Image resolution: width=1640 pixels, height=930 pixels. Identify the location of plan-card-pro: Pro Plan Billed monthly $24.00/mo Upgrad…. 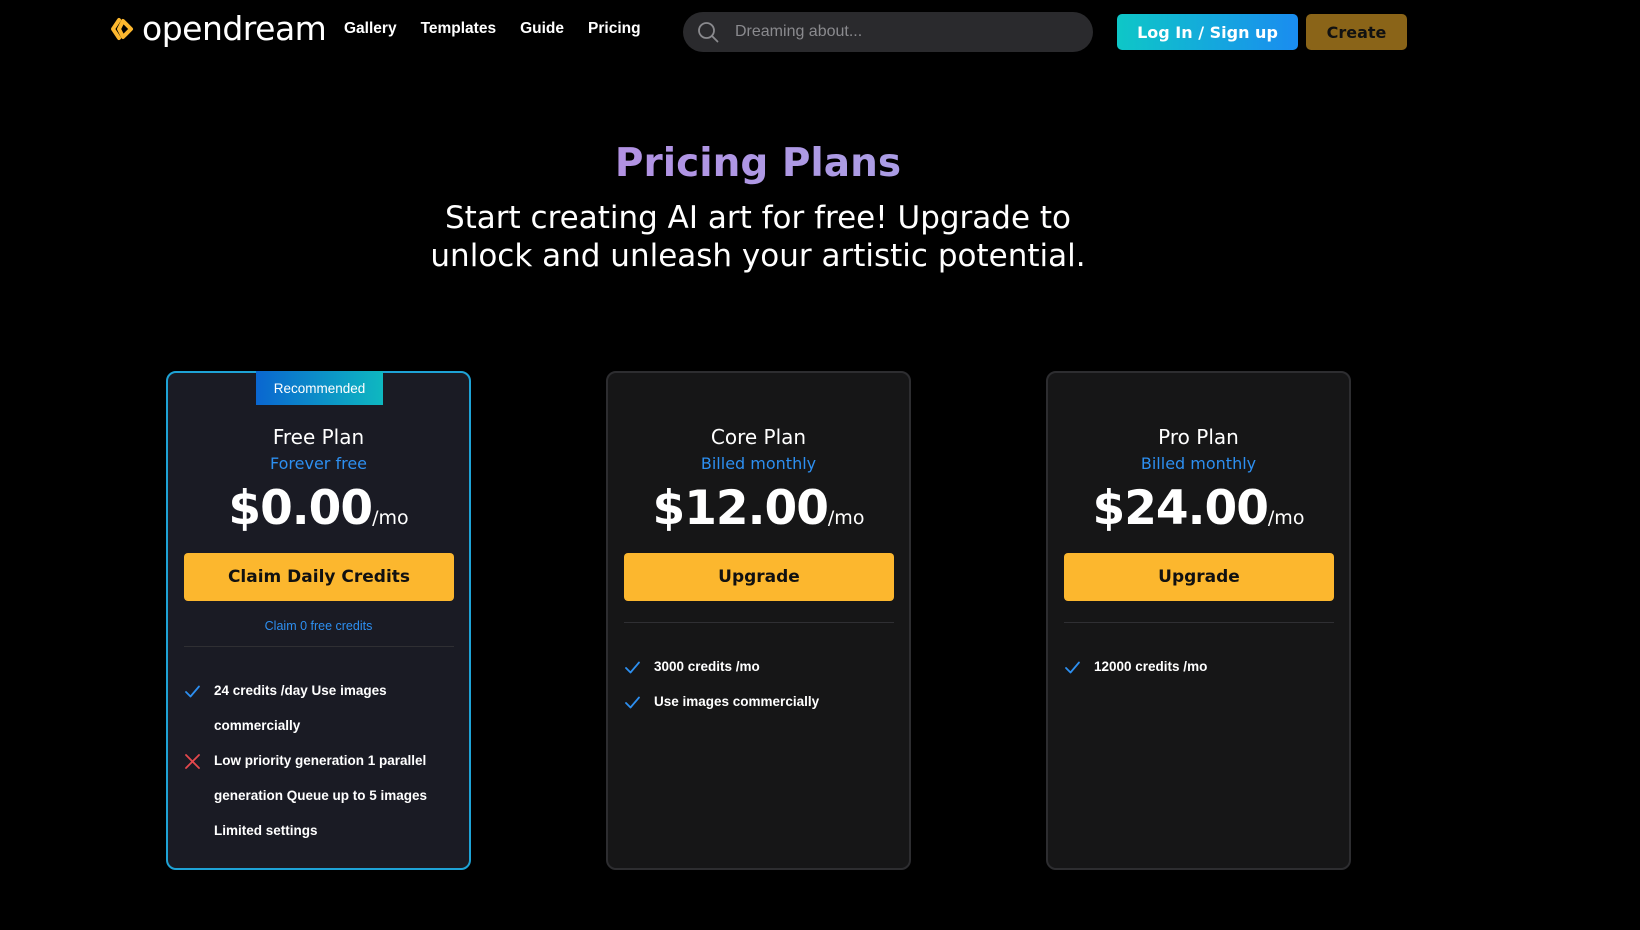
(1198, 620).